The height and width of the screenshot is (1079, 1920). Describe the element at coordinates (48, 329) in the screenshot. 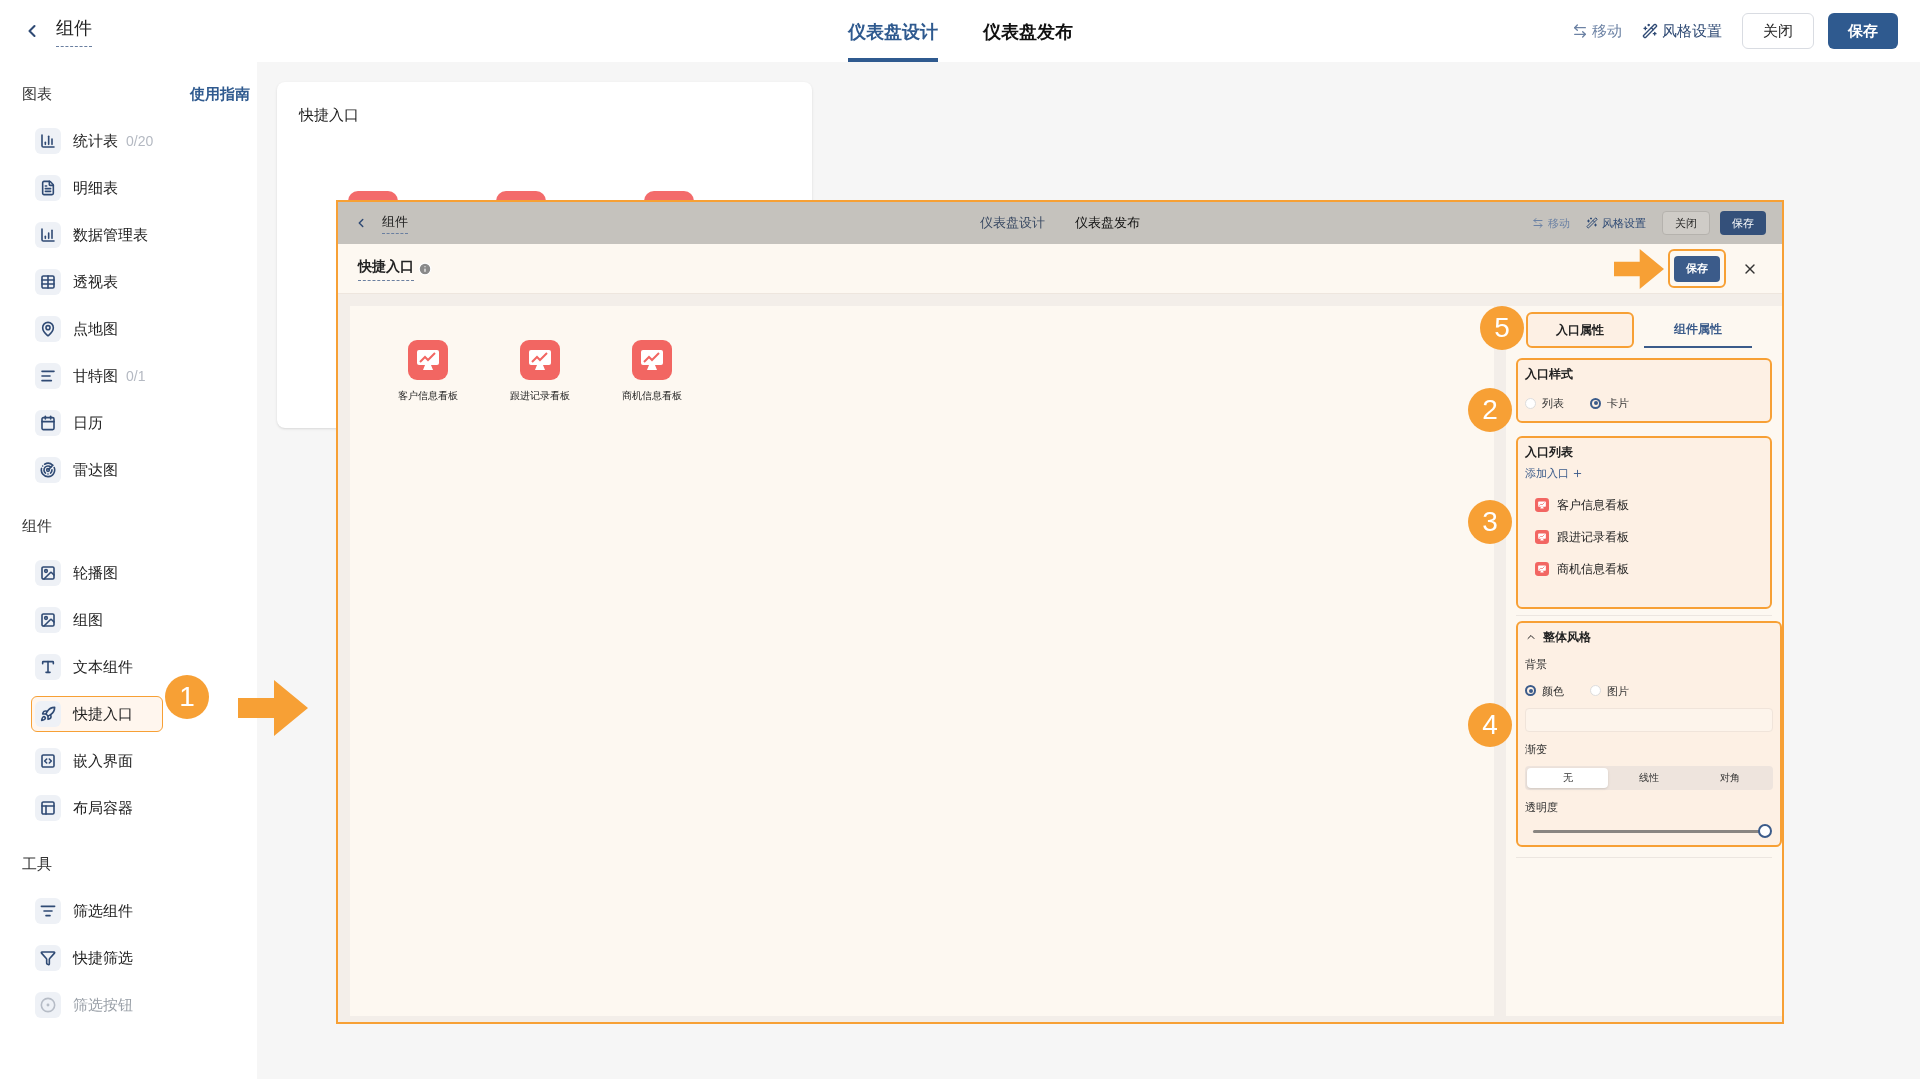

I see `map-pin-icon` at that location.